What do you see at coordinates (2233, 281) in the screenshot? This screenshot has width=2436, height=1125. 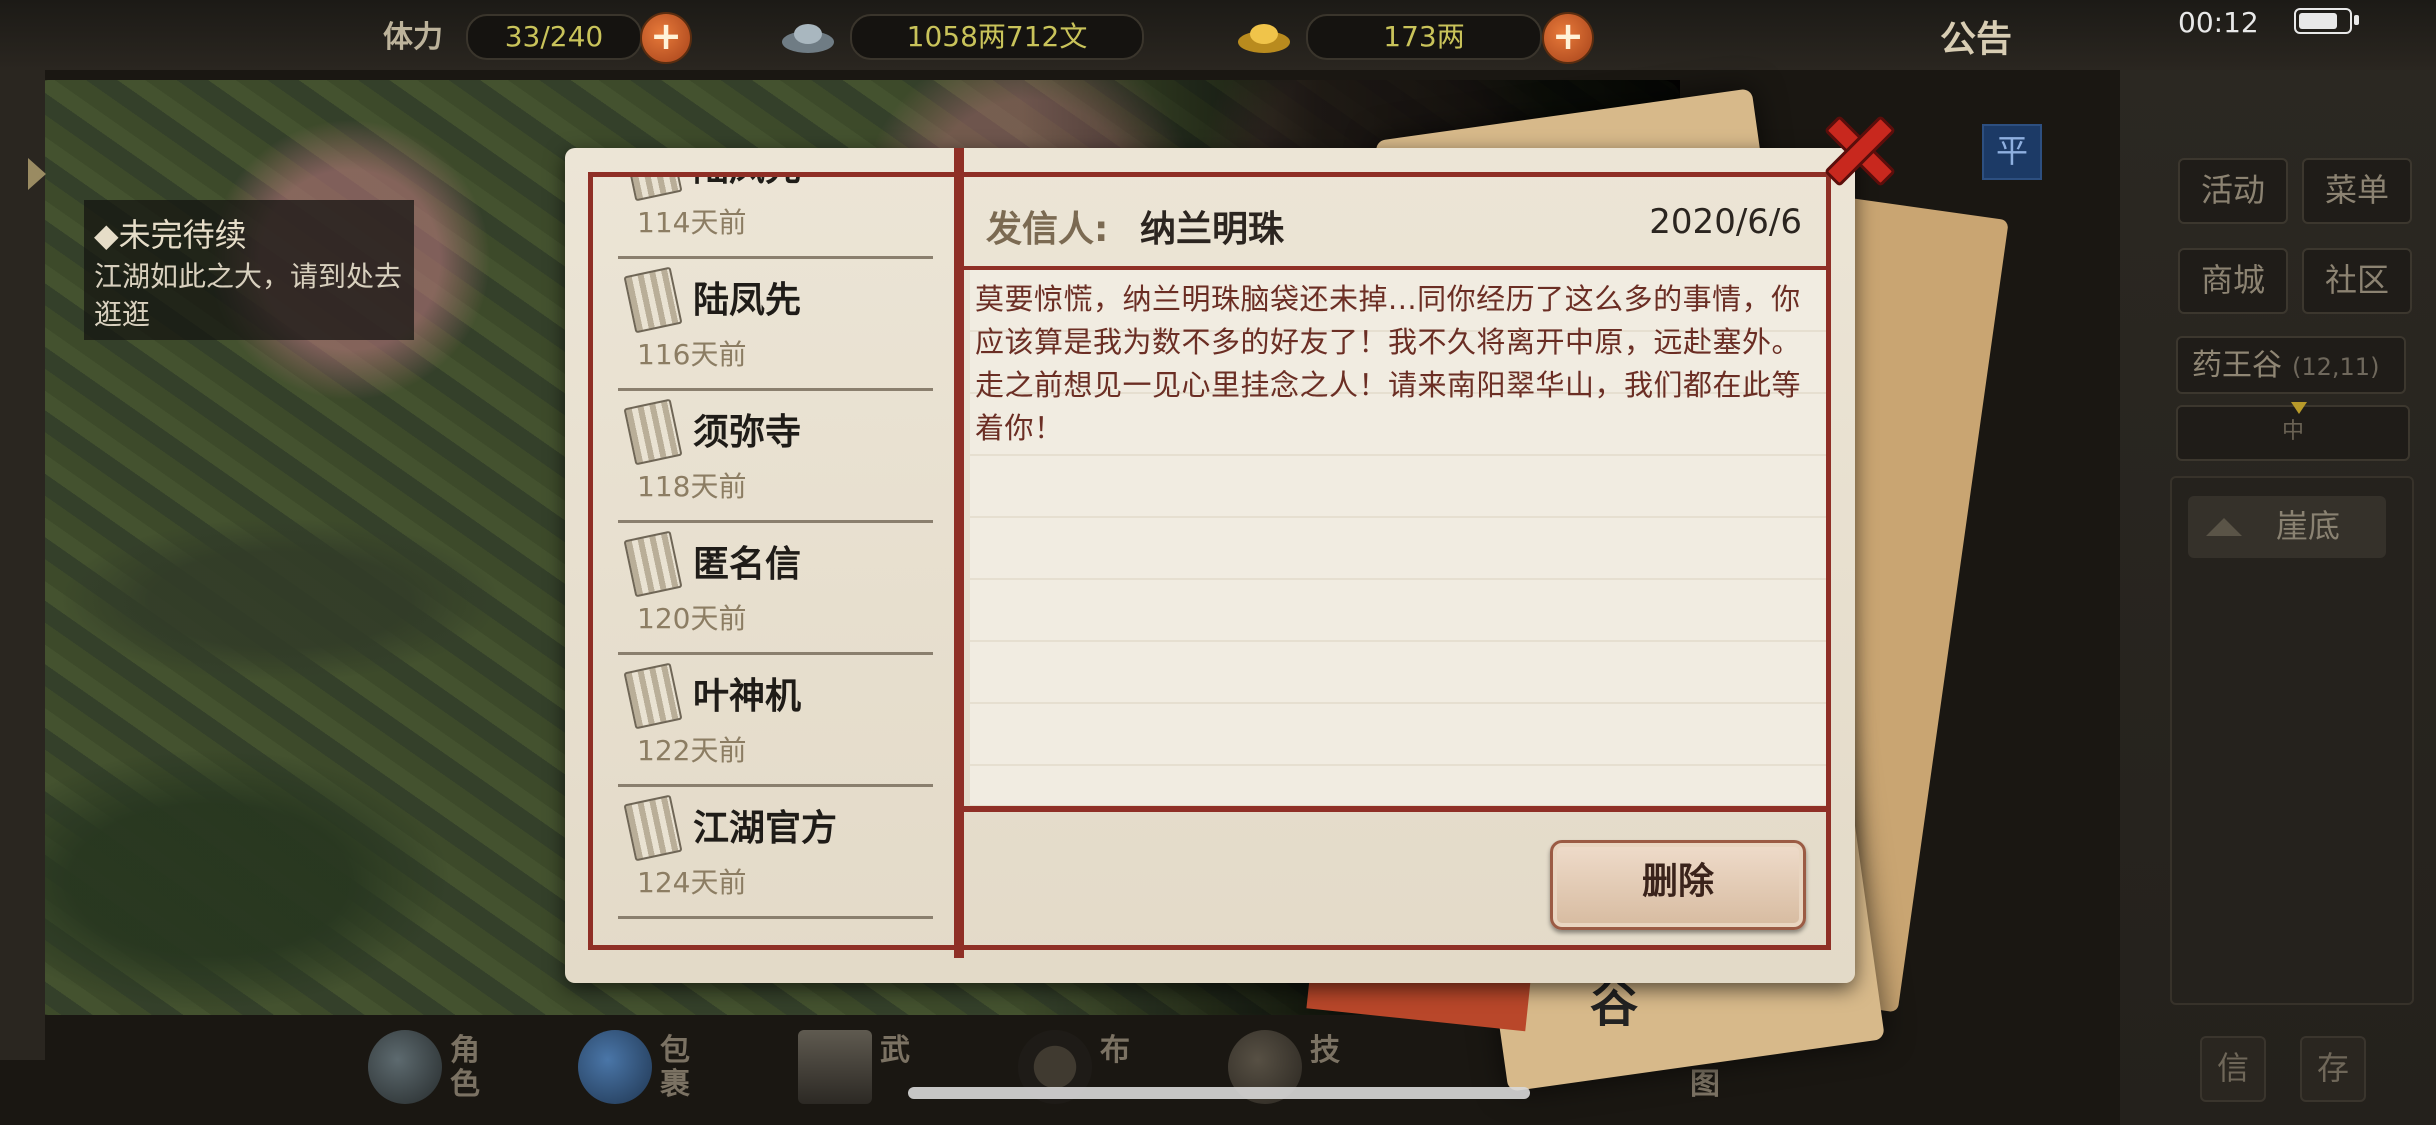 I see `shop-button: 商城` at bounding box center [2233, 281].